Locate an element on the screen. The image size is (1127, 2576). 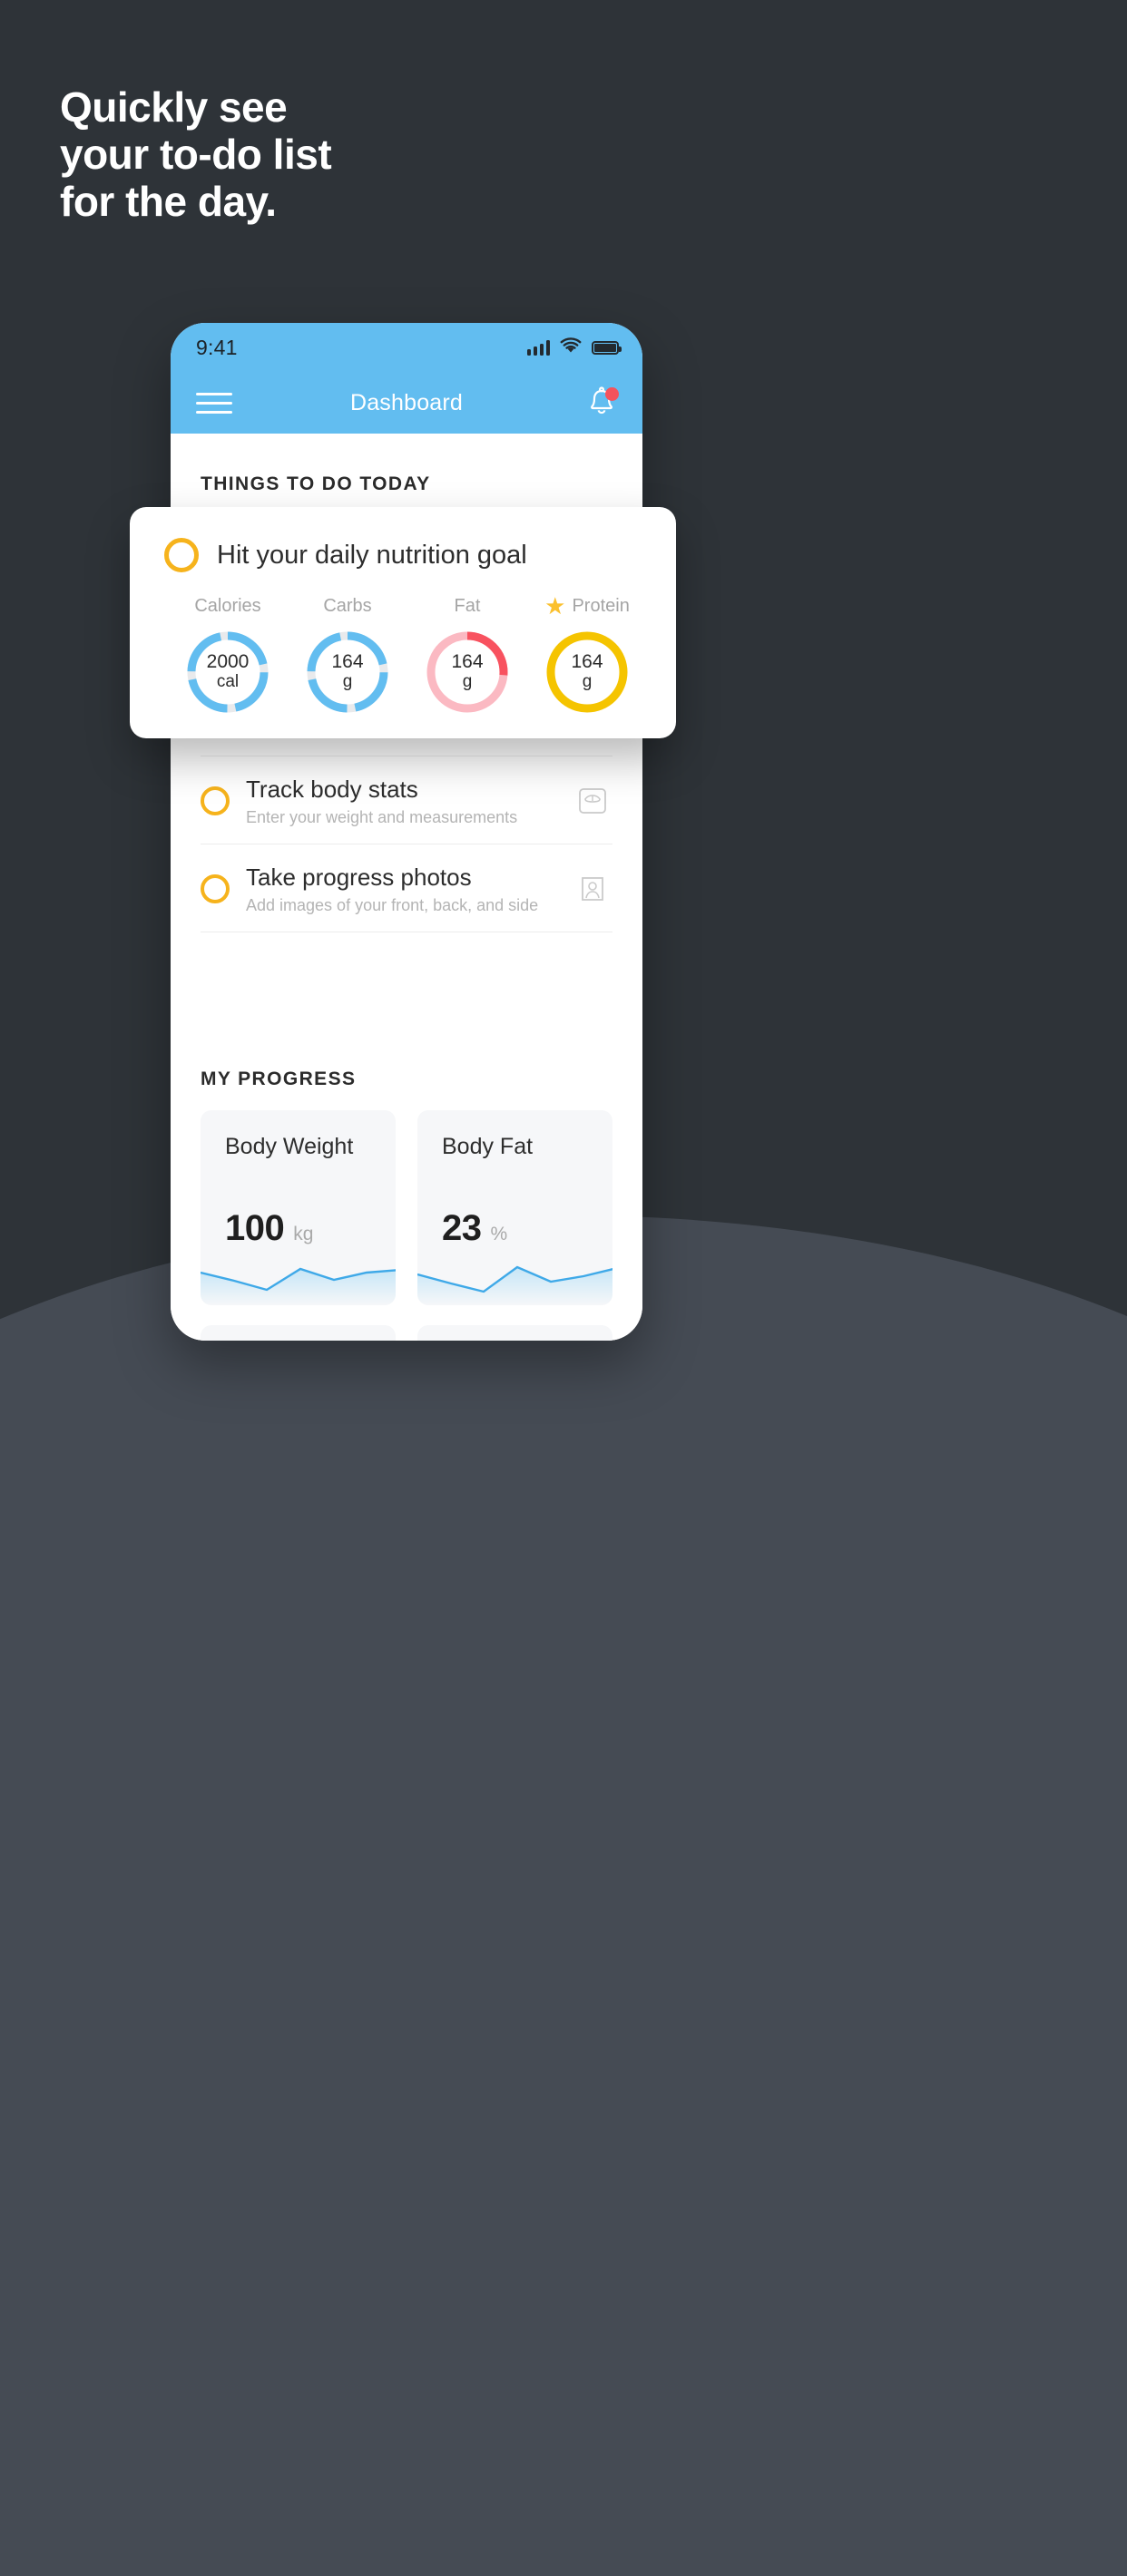
todo-title: Track body stats is located at coordinates (332, 789).